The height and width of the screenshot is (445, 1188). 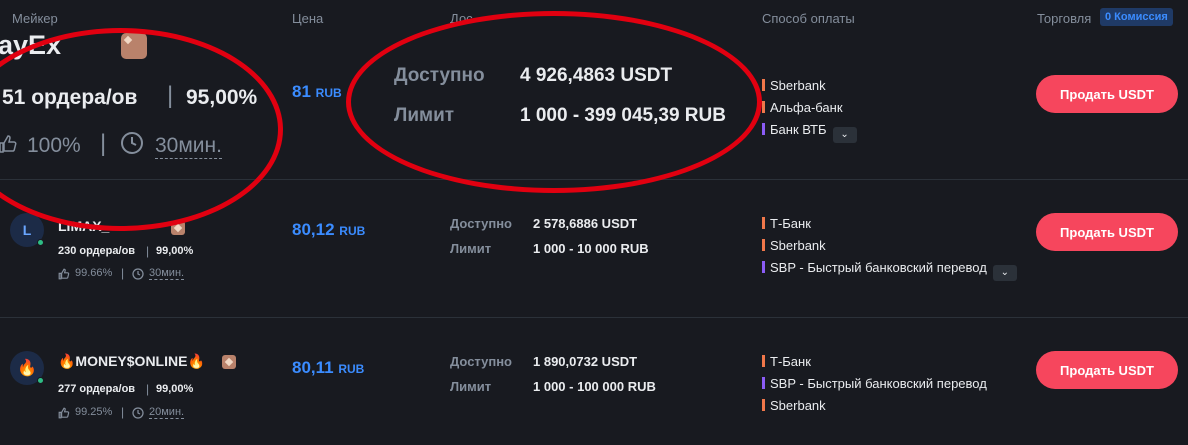 What do you see at coordinates (30, 45) in the screenshot?
I see `maker-name: ayEx` at bounding box center [30, 45].